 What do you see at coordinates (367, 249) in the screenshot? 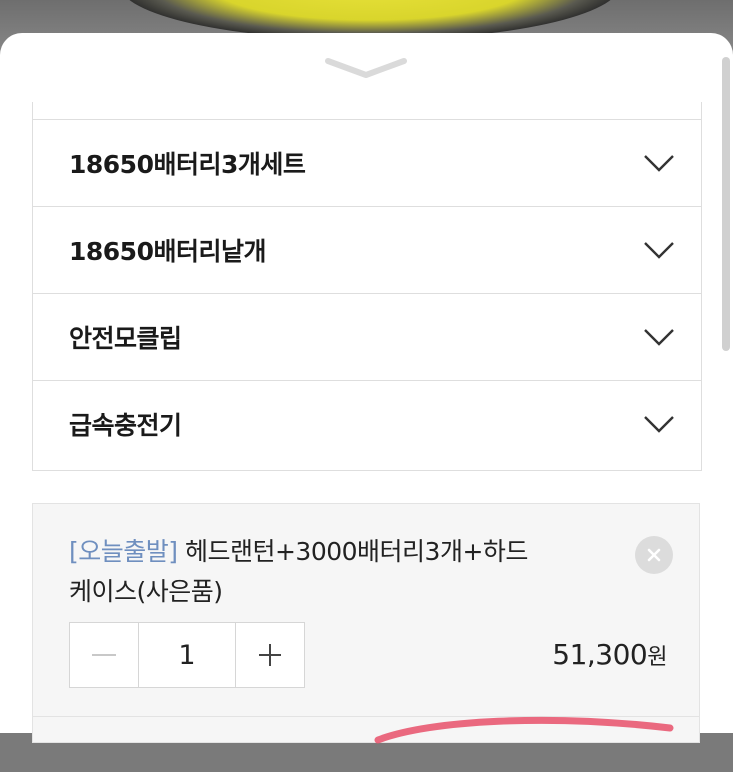
I see `option-item-battery-single: 18650배터리낱개` at bounding box center [367, 249].